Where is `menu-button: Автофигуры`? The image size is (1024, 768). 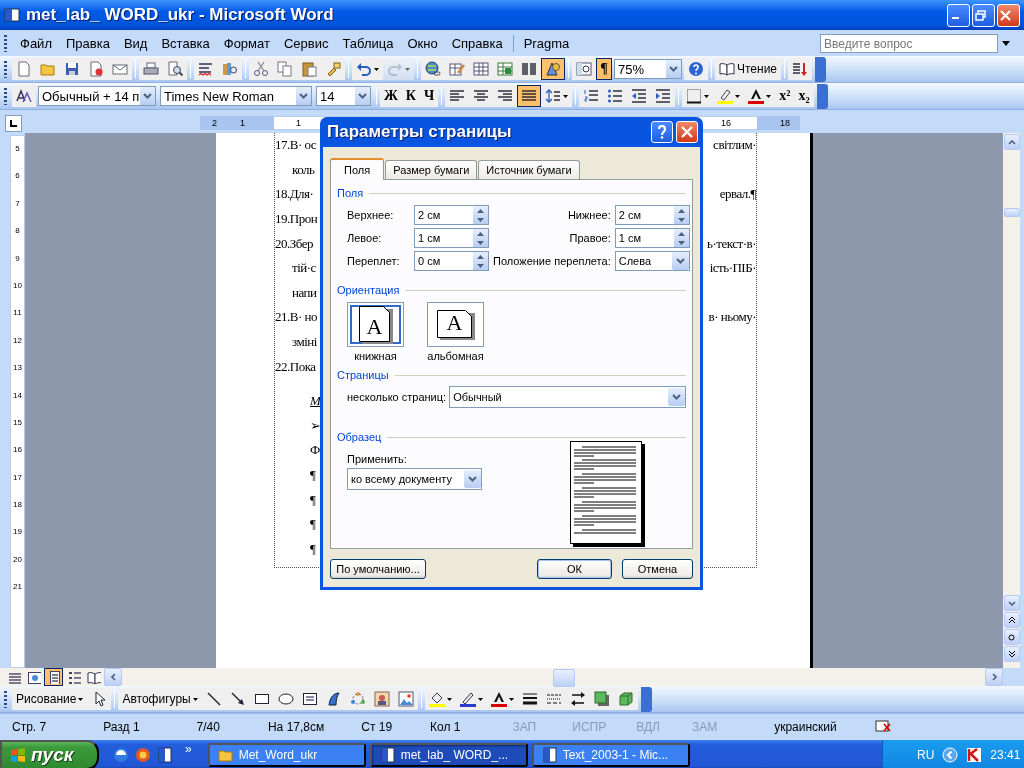 menu-button: Автофигуры is located at coordinates (160, 699).